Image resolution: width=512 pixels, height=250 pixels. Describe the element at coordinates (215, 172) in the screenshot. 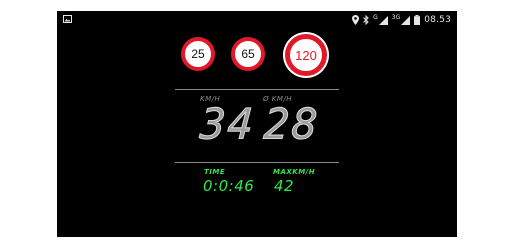

I see `elapsed-time-label: TIME` at that location.